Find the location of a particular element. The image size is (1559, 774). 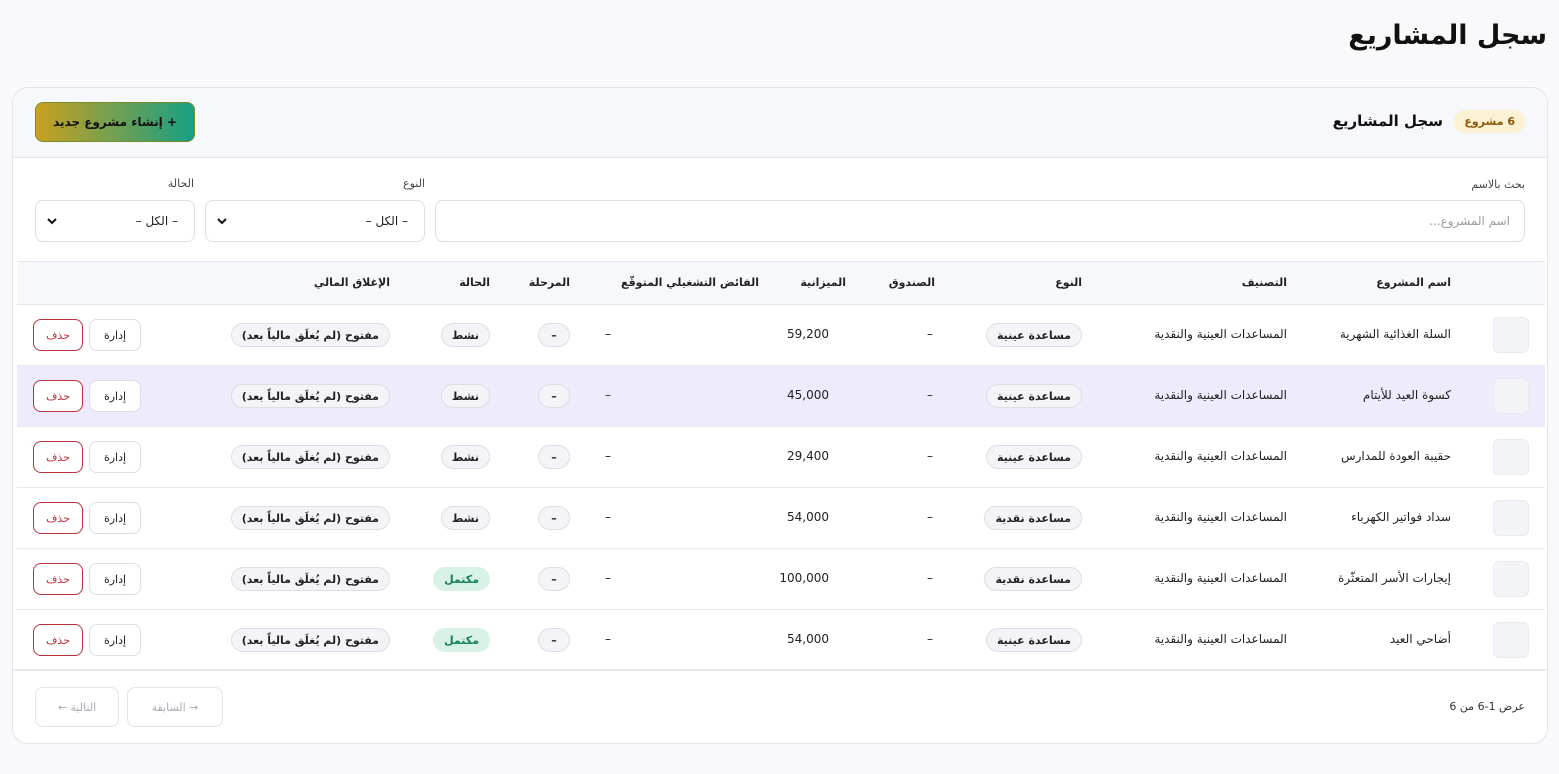

col-budget: الميزانية is located at coordinates (823, 282).